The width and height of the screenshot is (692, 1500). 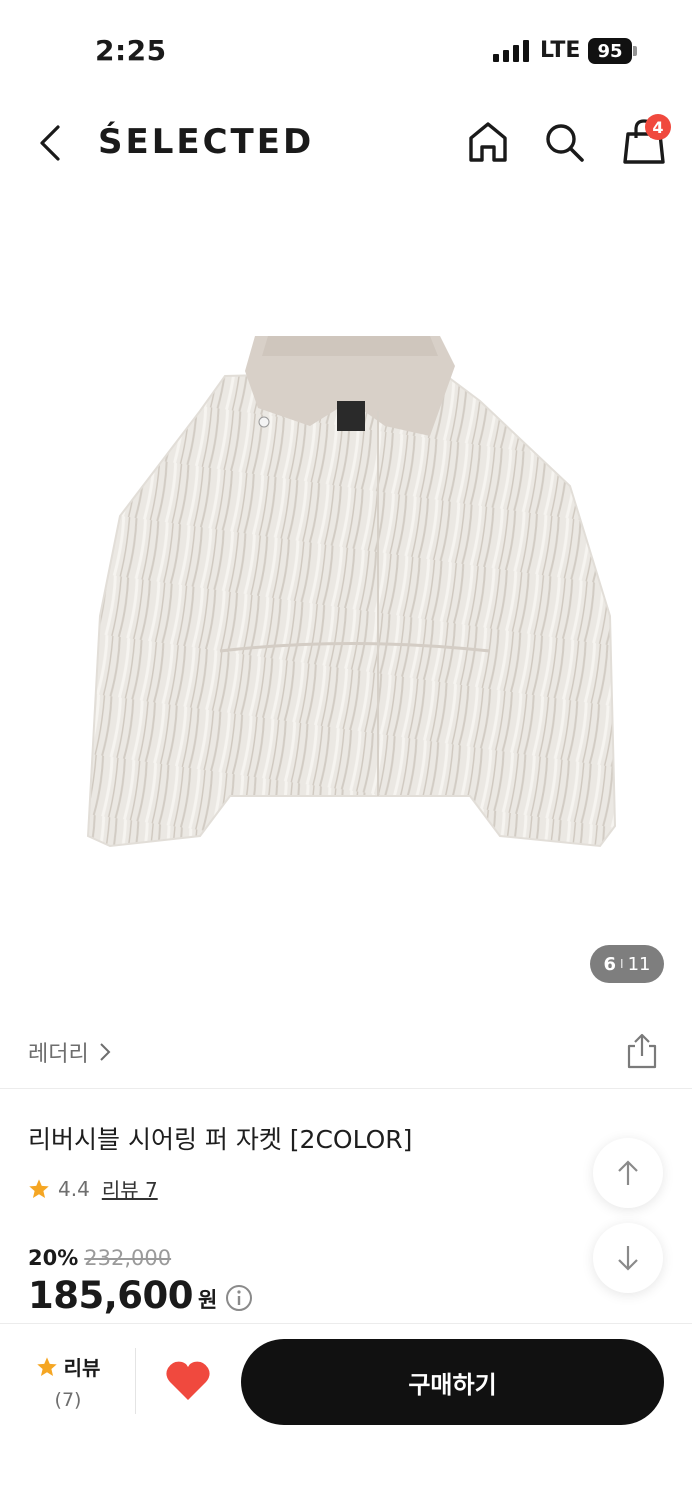 I want to click on battery-indicator: 95, so click(x=610, y=51).